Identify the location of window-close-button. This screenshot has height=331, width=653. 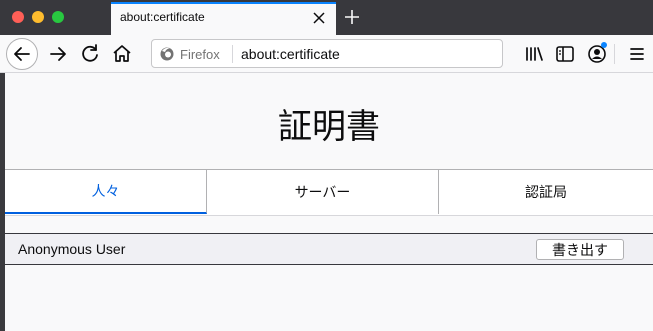
(18, 17).